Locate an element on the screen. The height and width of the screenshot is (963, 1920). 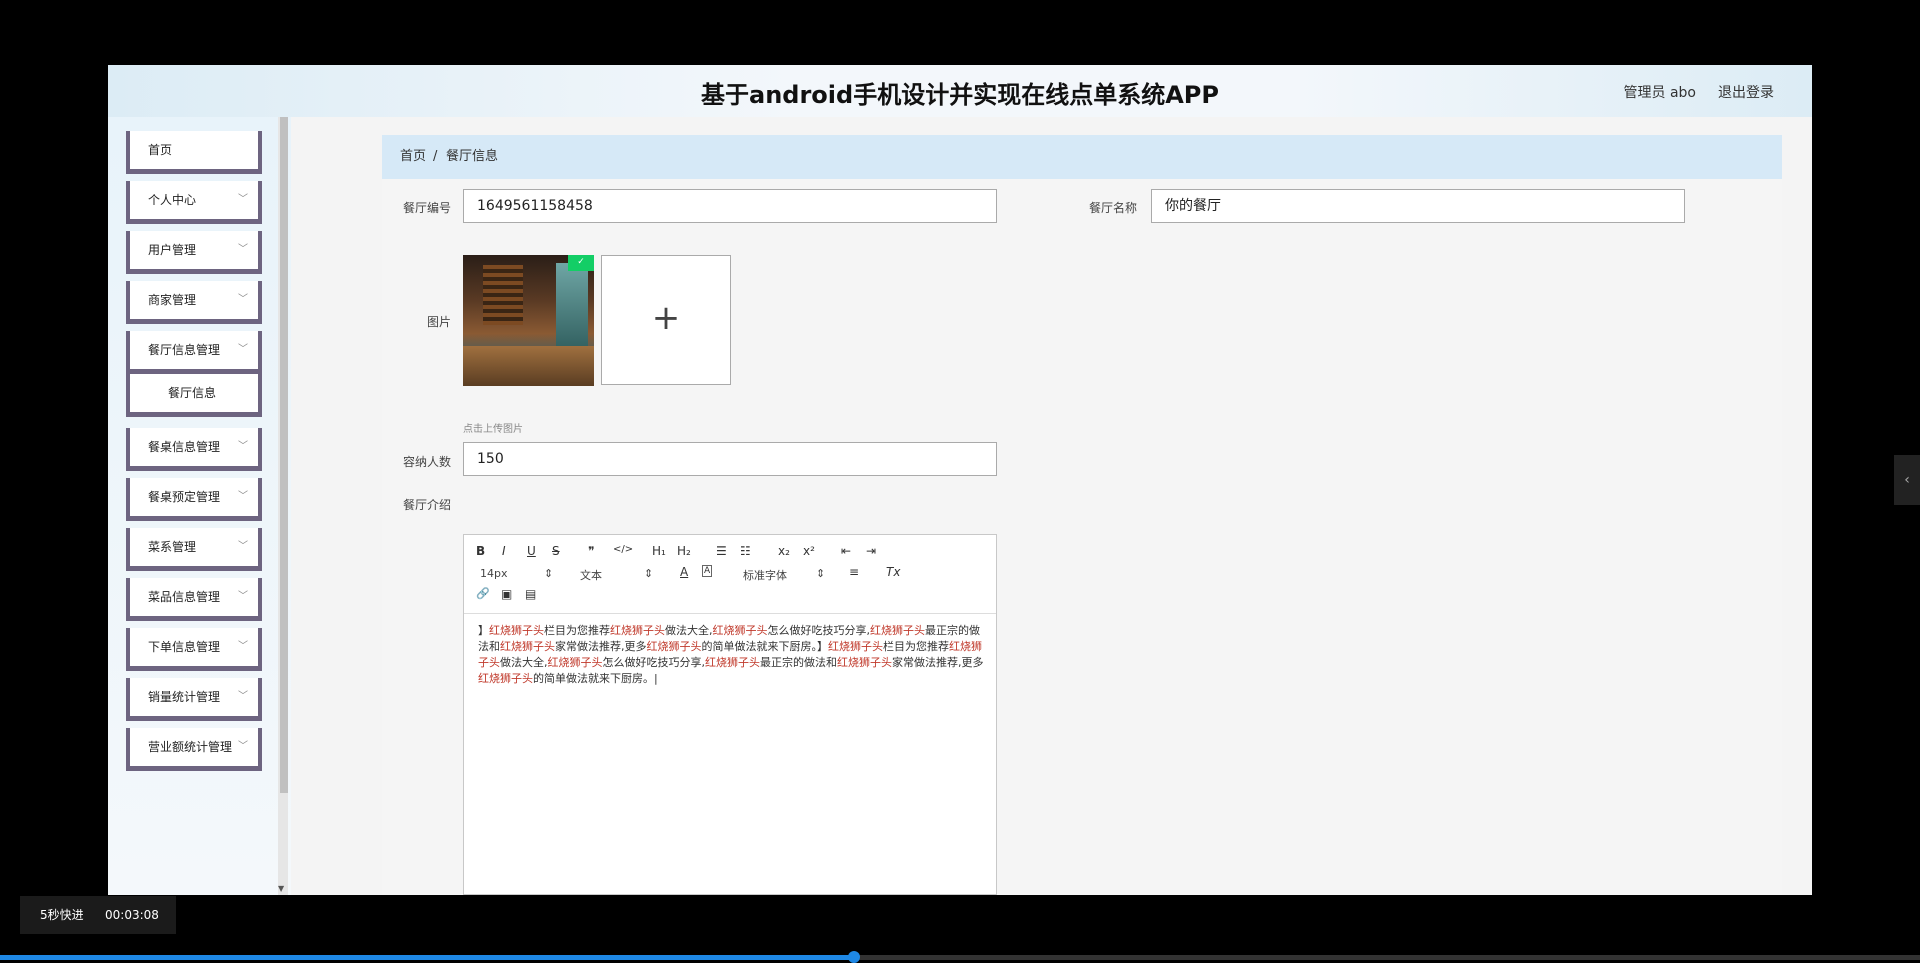
superscript-icon: x² is located at coordinates (809, 551).